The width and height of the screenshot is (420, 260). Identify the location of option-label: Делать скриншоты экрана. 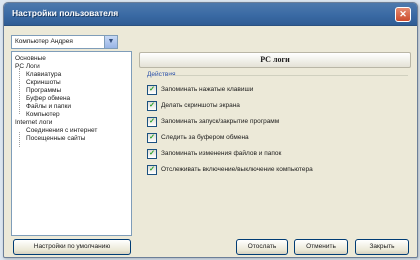
(200, 105).